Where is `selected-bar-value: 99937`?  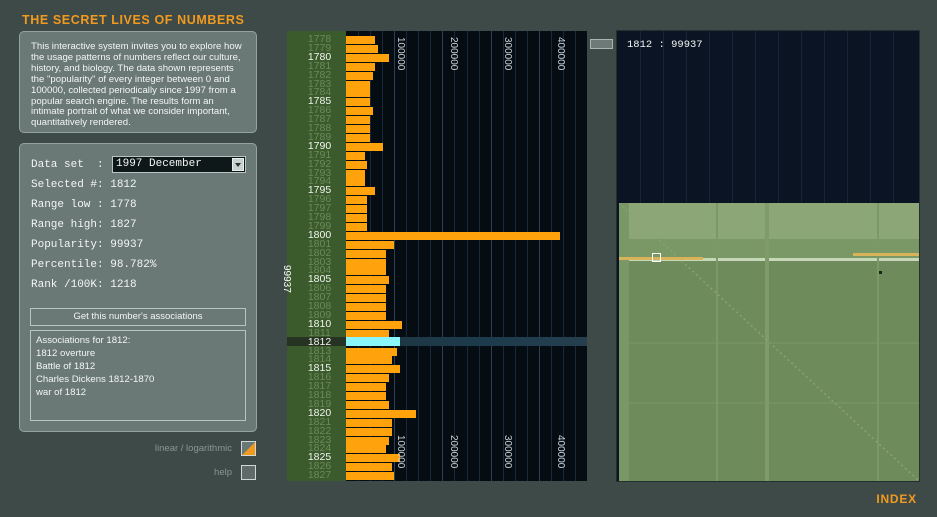
selected-bar-value: 99937 is located at coordinates (286, 279).